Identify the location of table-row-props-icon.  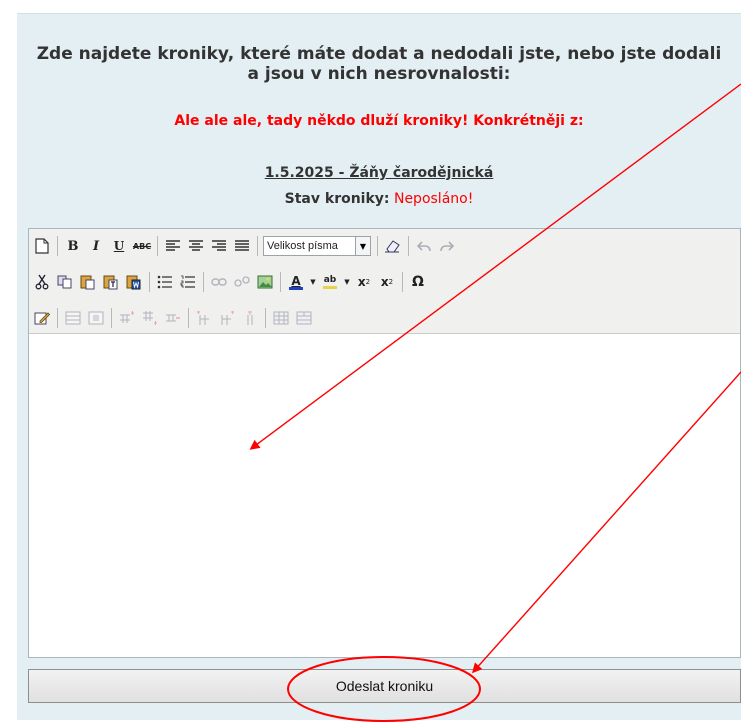
(73, 318).